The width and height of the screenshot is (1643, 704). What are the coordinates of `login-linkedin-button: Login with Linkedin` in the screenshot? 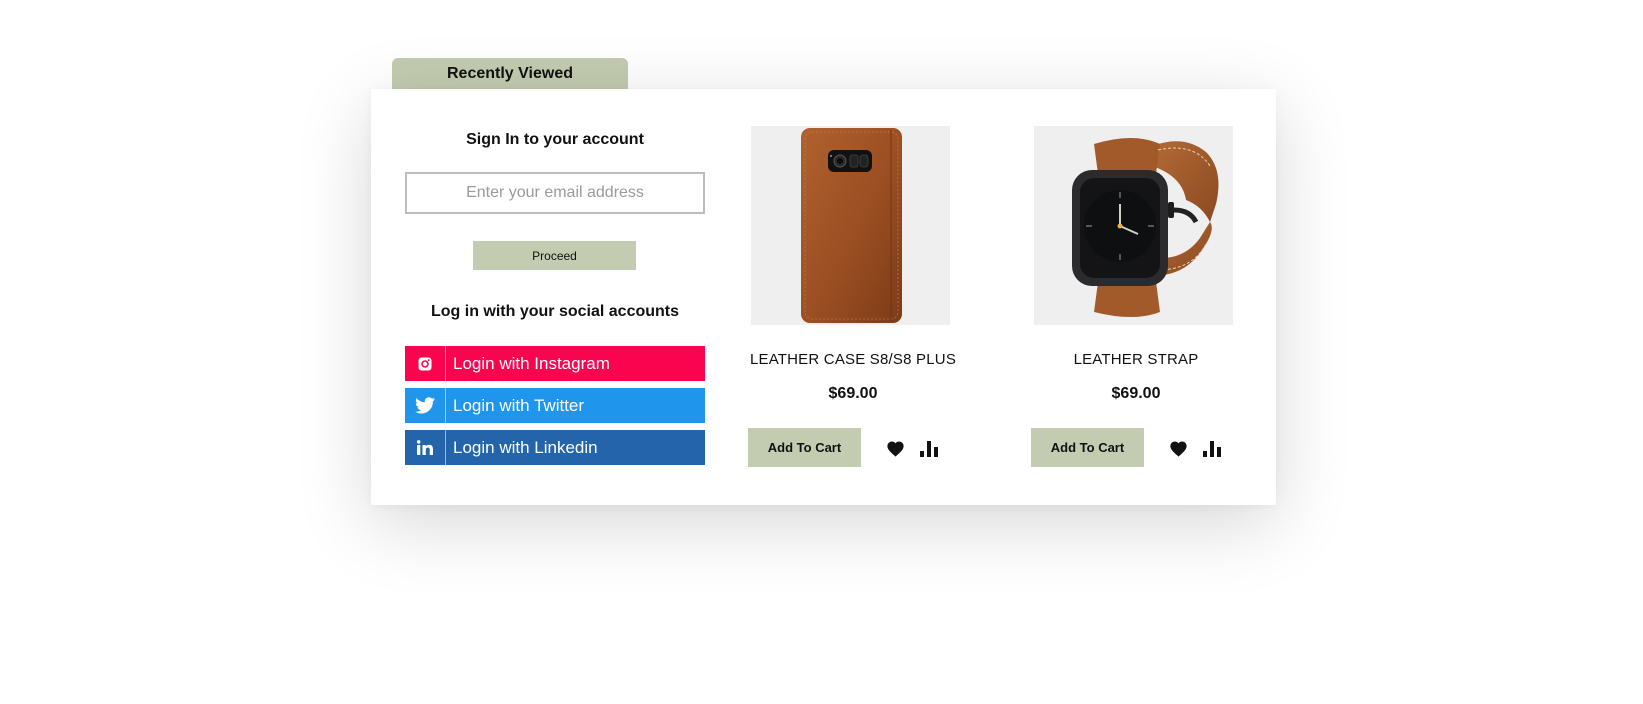 It's located at (555, 447).